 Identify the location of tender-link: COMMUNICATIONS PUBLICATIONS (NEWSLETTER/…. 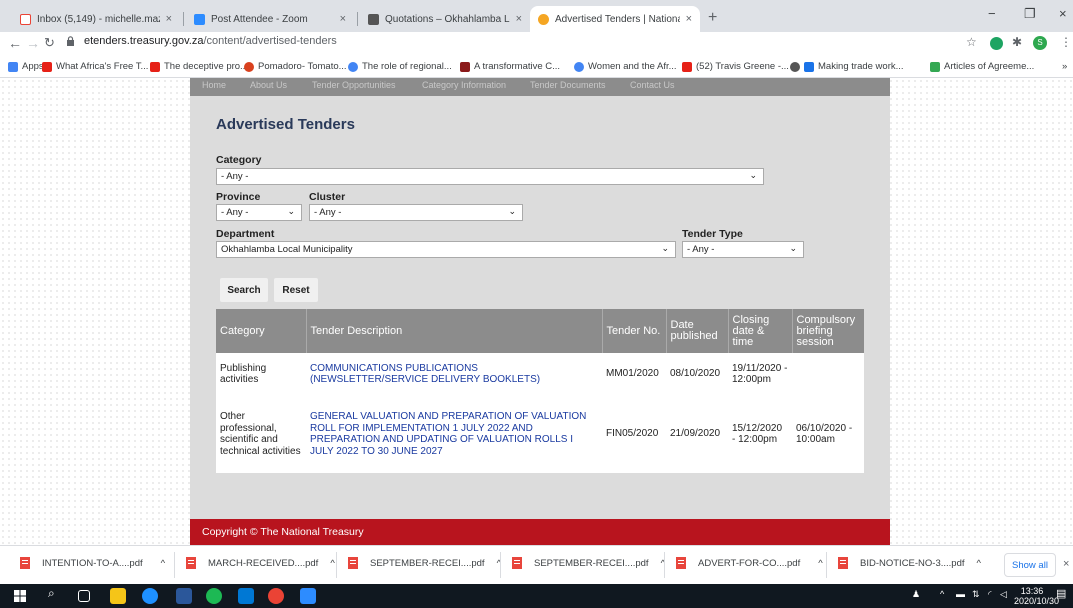
(425, 374).